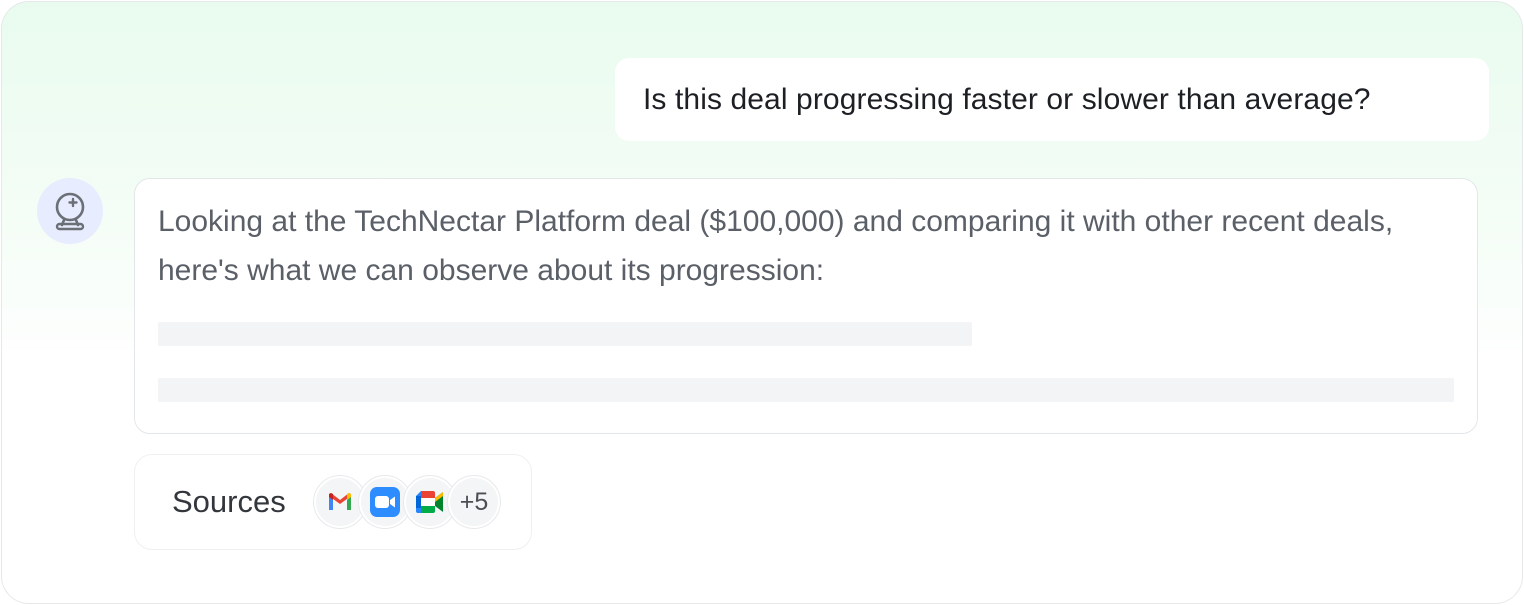  I want to click on sources-button: Sources +5, so click(333, 502).